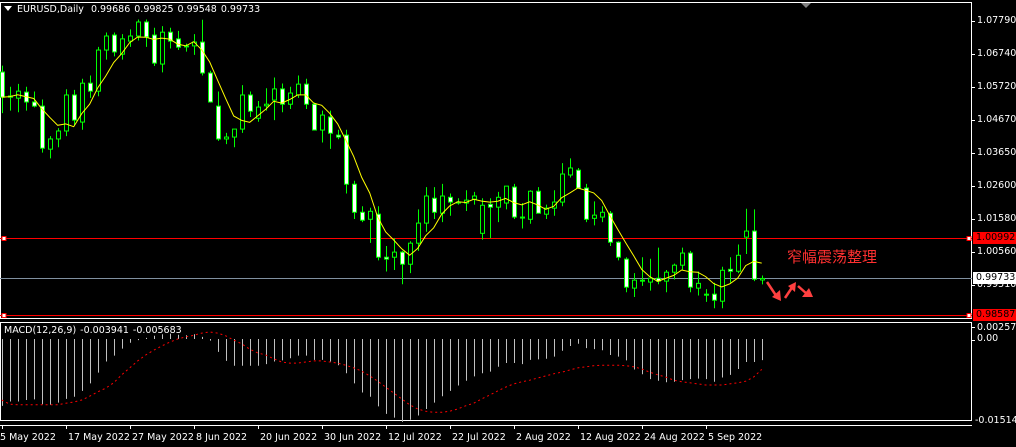 The height and width of the screenshot is (447, 1016). What do you see at coordinates (773, 291) in the screenshot?
I see `arrow-down-icon` at bounding box center [773, 291].